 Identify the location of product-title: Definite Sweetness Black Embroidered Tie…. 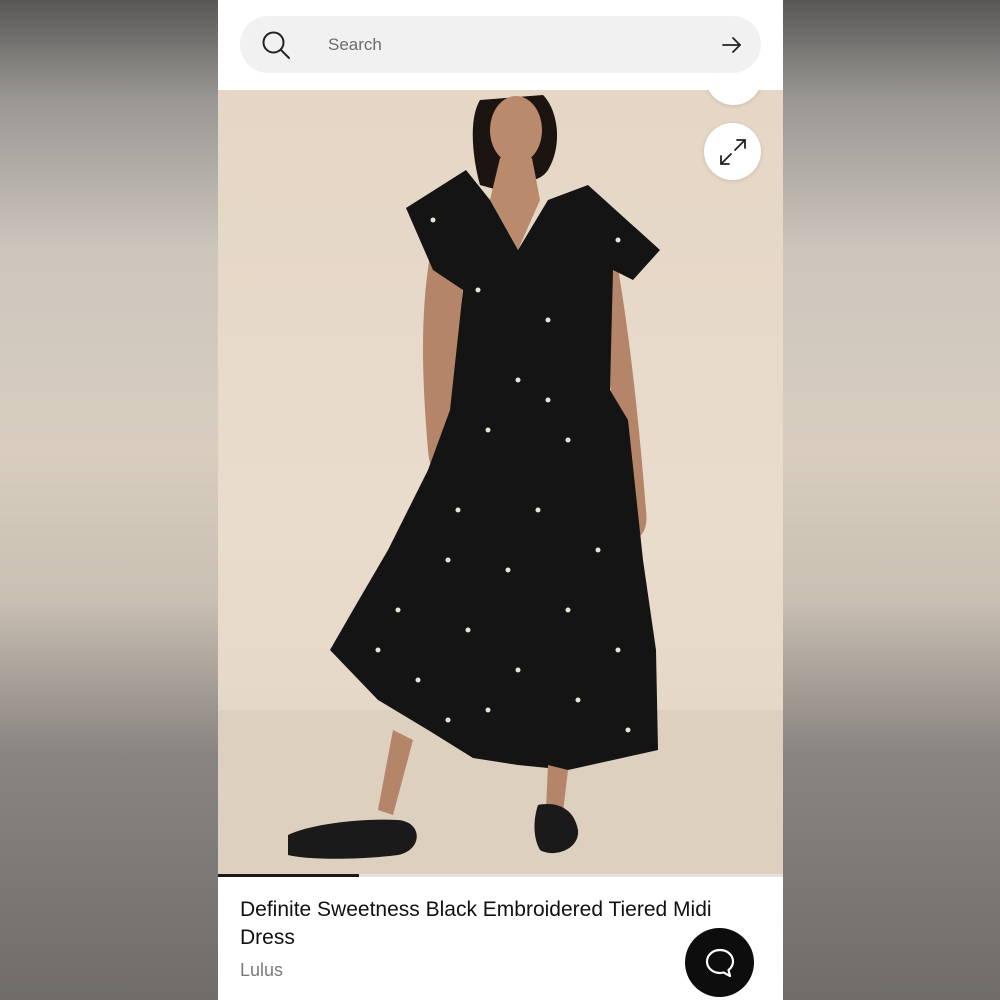
(476, 923).